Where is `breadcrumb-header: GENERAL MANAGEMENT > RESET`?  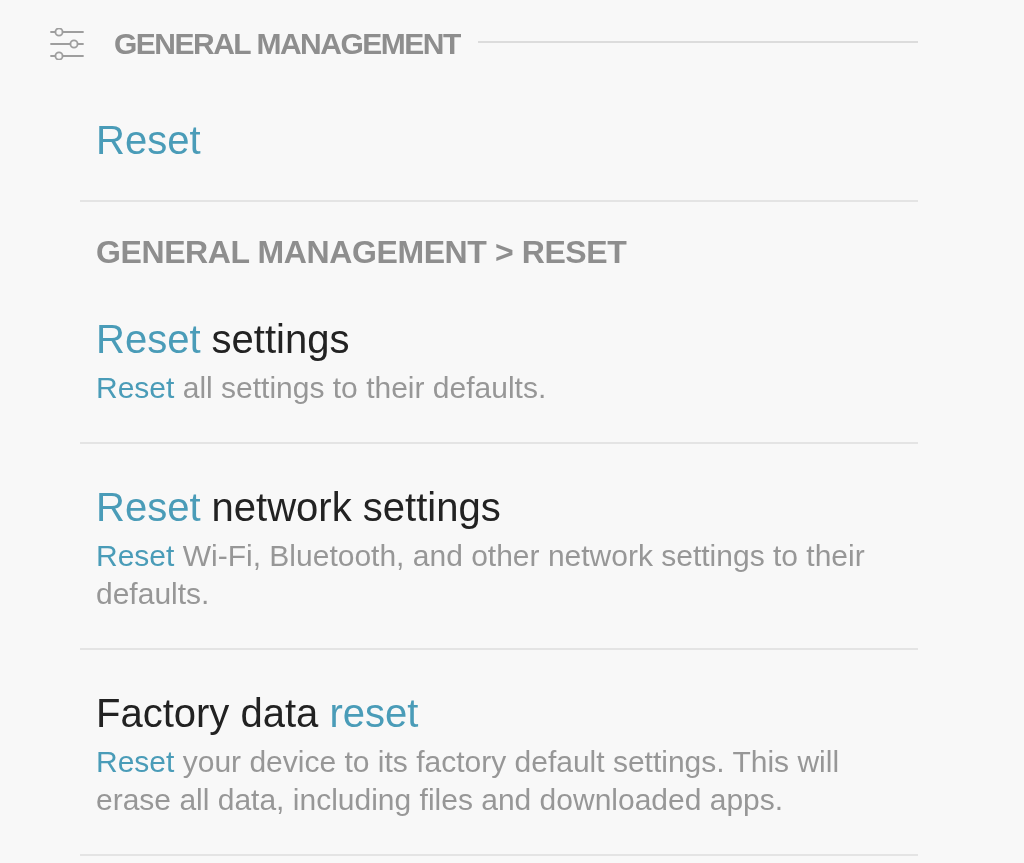 breadcrumb-header: GENERAL MANAGEMENT > RESET is located at coordinates (361, 252).